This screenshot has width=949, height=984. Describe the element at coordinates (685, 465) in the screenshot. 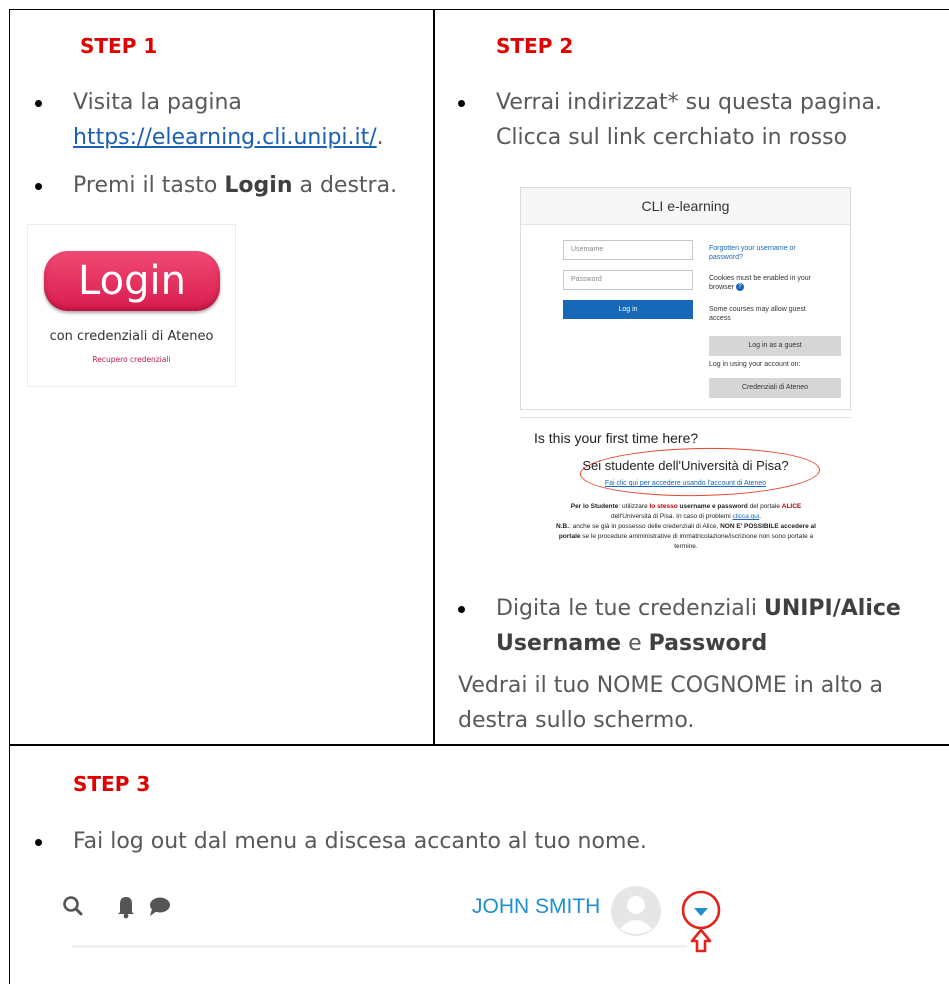

I see `pisa-student-question: Sei studente dell'Università di Pisa?` at that location.